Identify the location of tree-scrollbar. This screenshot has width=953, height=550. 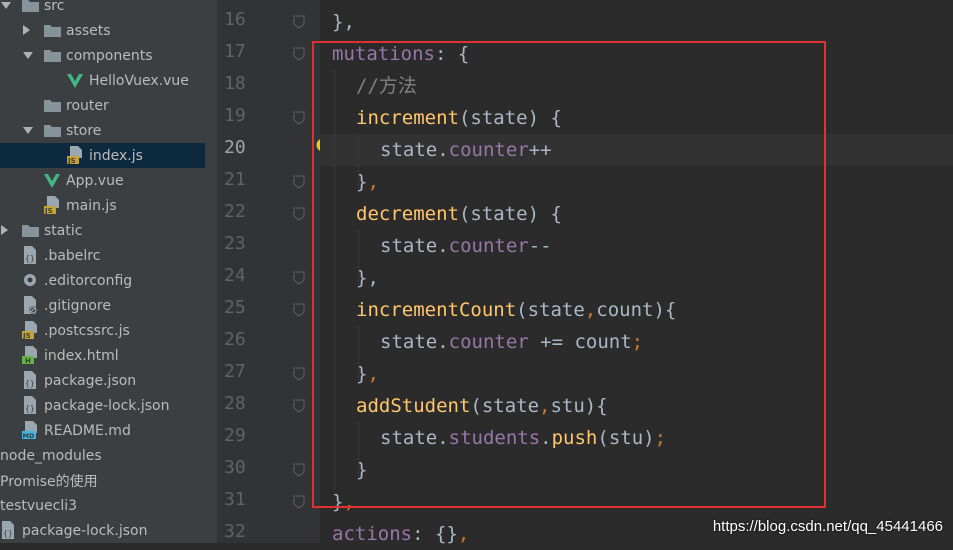
(211, 271).